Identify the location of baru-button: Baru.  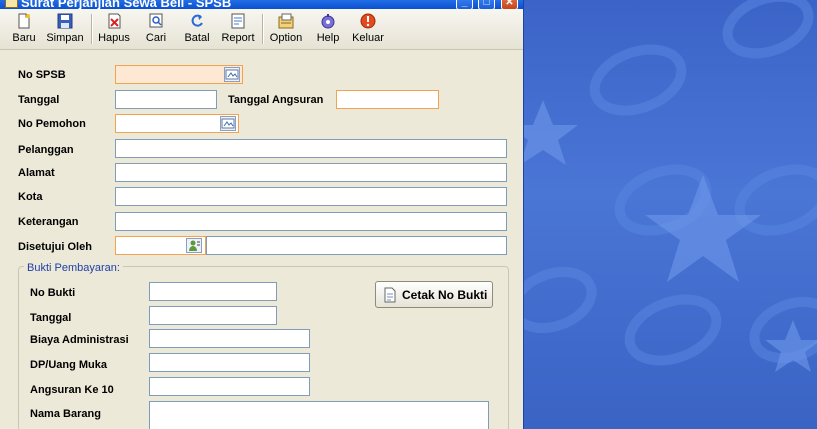
(24, 29).